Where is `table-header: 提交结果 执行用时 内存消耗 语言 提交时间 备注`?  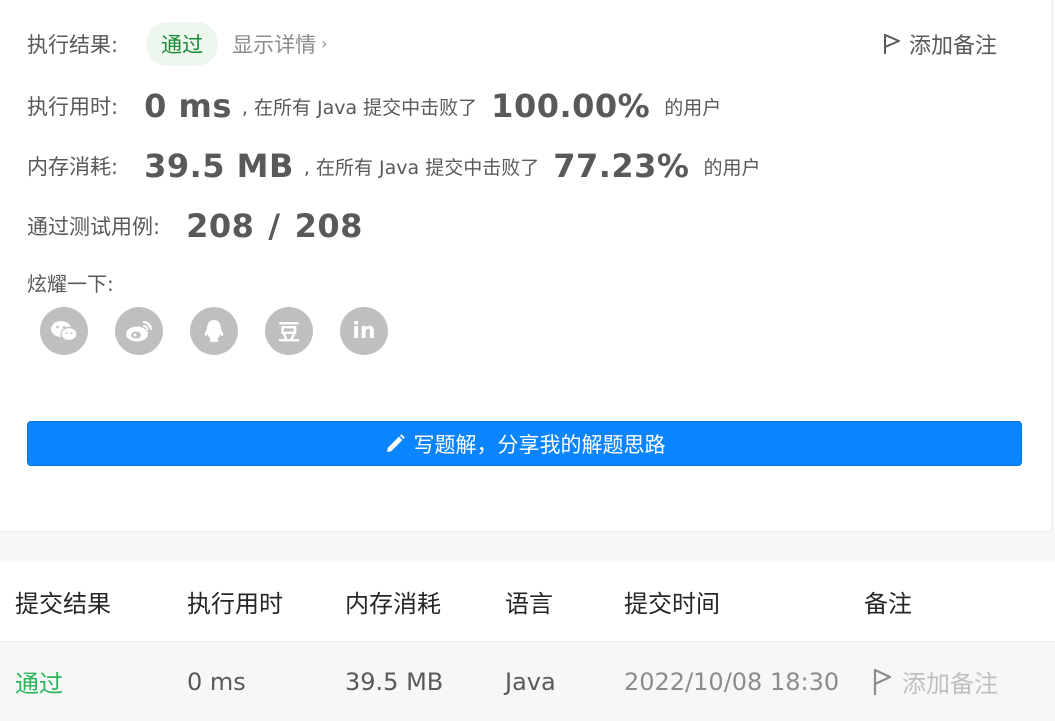
table-header: 提交结果 执行用时 内存消耗 语言 提交时间 备注 is located at coordinates (527, 602).